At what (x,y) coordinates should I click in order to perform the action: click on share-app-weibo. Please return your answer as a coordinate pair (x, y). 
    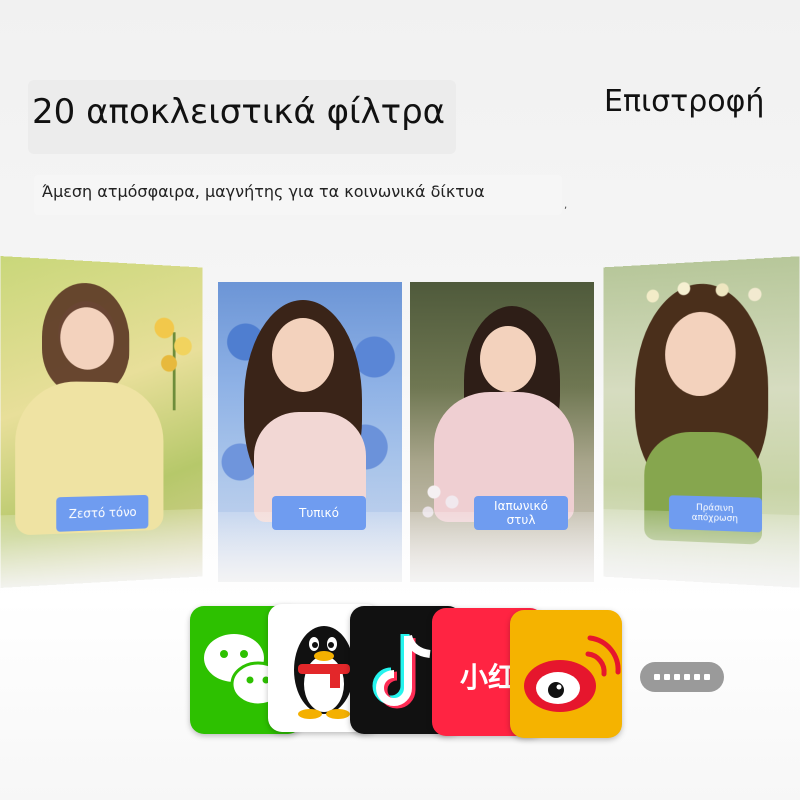
    Looking at the image, I should click on (566, 674).